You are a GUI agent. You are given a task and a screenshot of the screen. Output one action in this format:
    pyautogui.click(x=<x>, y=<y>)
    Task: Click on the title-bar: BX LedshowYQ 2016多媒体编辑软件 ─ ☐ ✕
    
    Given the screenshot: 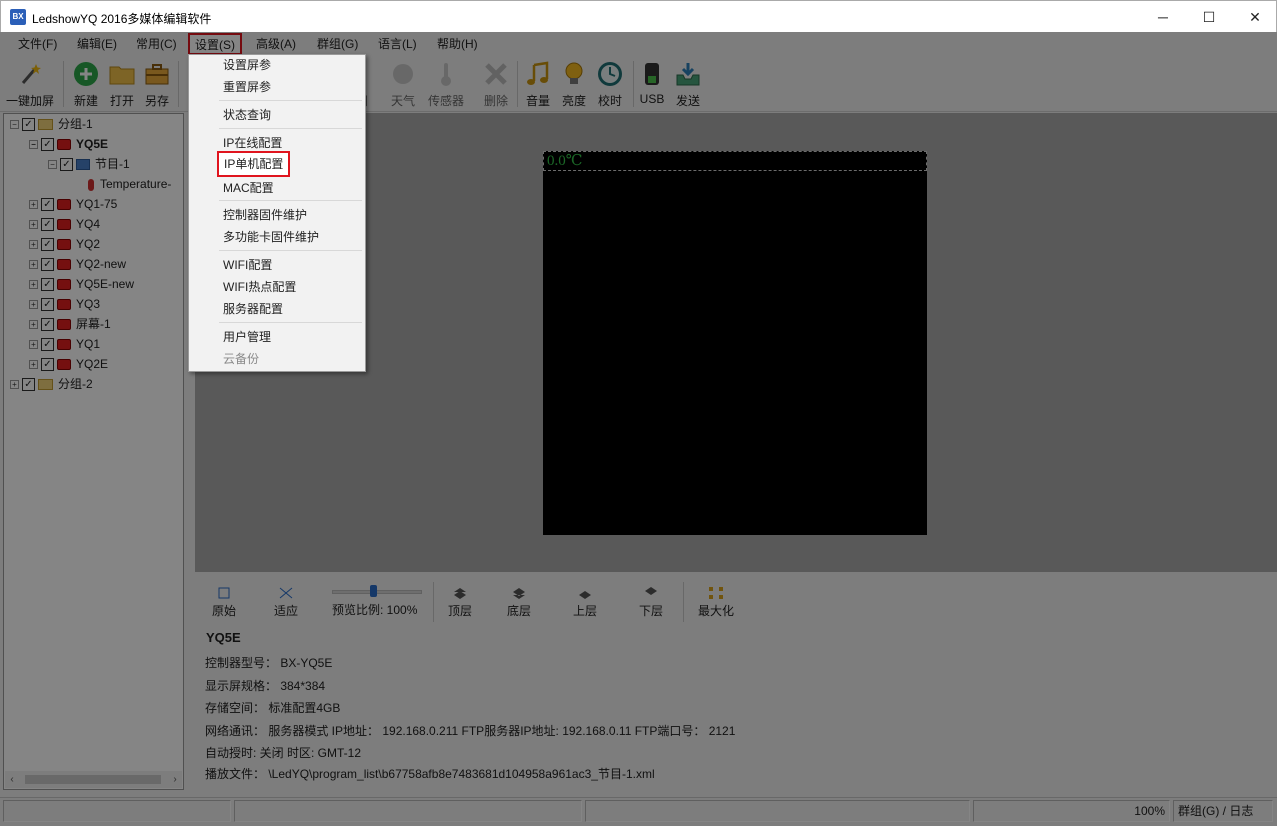 What is the action you would take?
    pyautogui.click(x=638, y=16)
    